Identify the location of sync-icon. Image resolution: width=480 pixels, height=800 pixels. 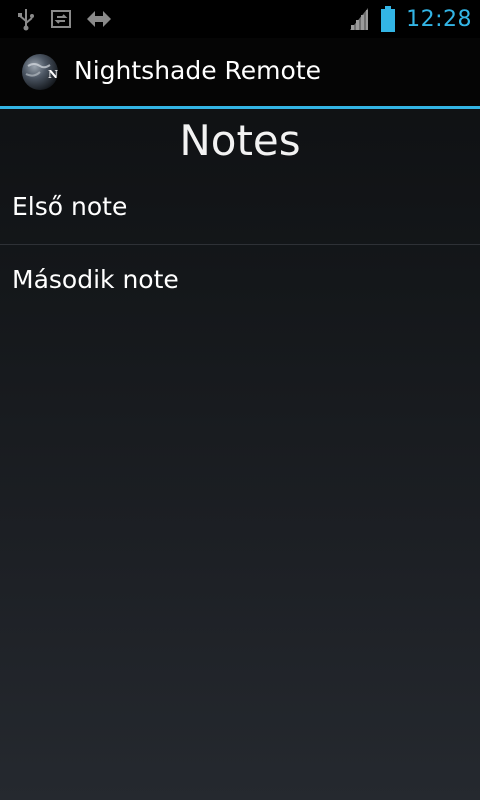
(61, 19).